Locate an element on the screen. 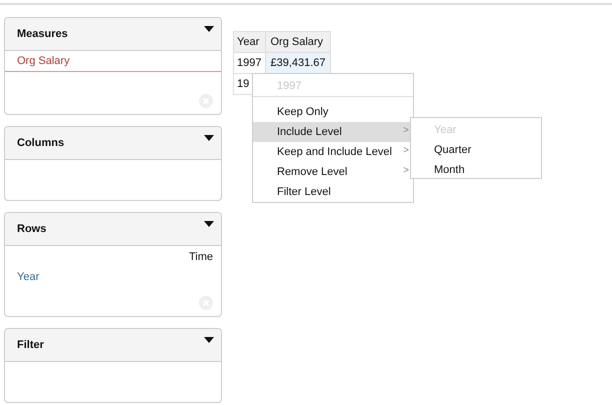 This screenshot has height=405, width=612. measure-item: Org Salary is located at coordinates (113, 61).